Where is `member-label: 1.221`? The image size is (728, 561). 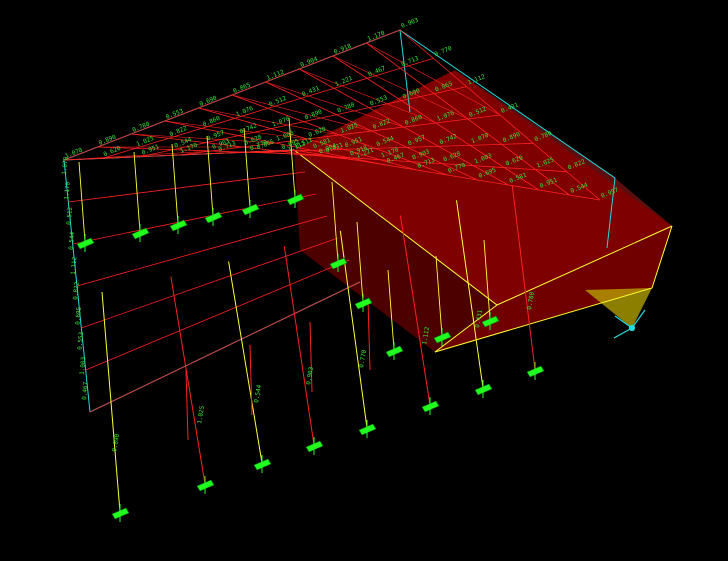
member-label: 1.221 is located at coordinates (344, 81).